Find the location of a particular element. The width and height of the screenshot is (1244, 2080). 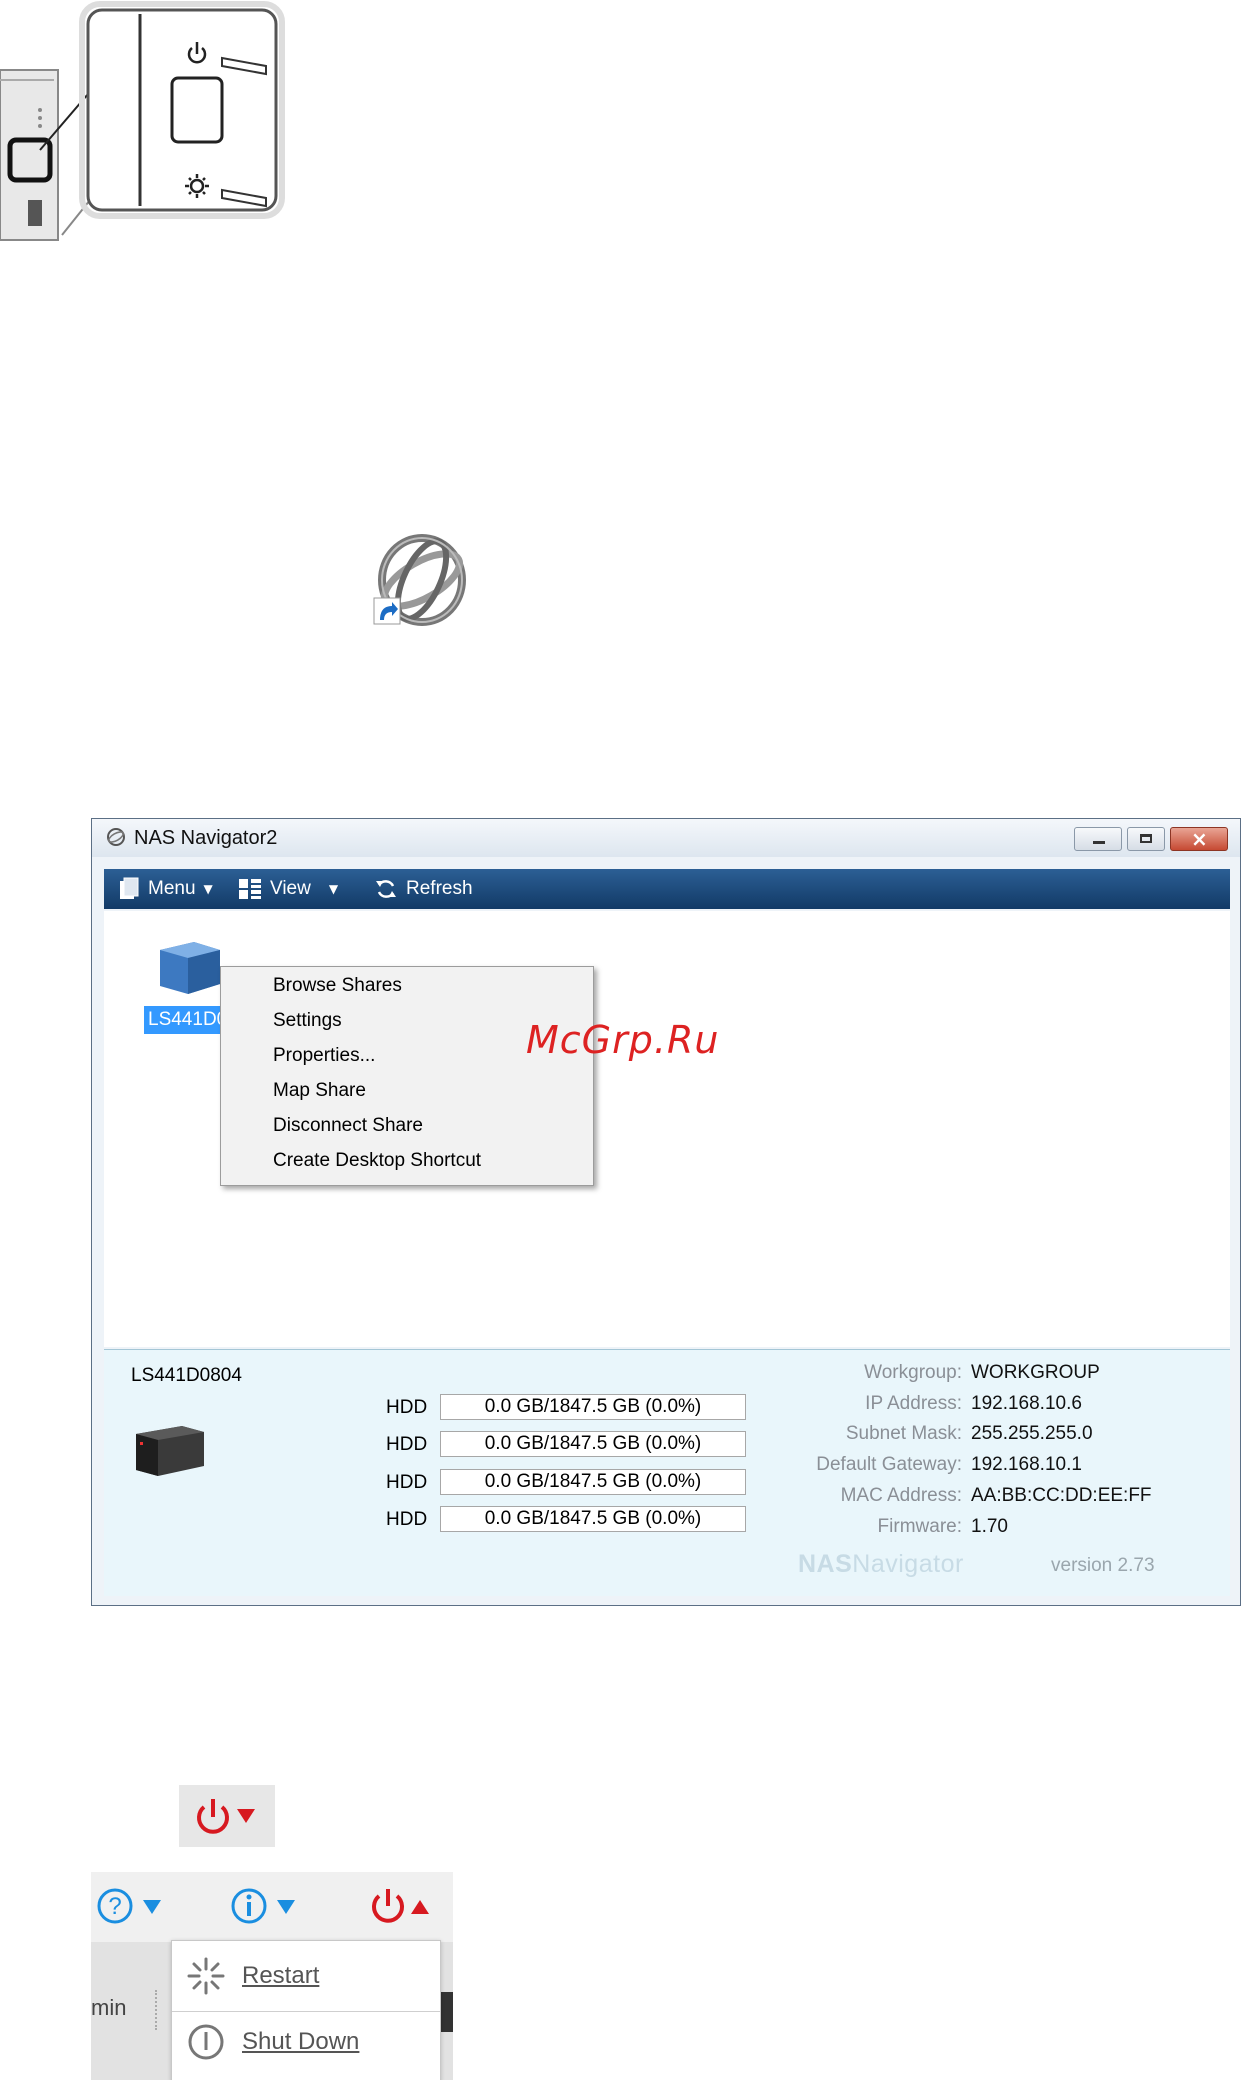

logo-light: Navigator is located at coordinates (908, 1564).